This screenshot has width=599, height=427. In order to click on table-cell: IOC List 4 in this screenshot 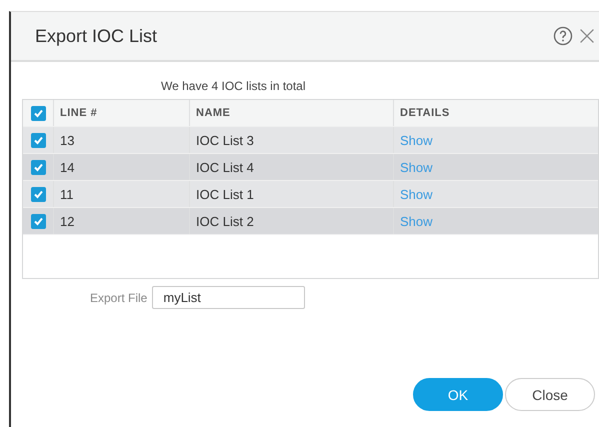, I will do `click(225, 167)`.